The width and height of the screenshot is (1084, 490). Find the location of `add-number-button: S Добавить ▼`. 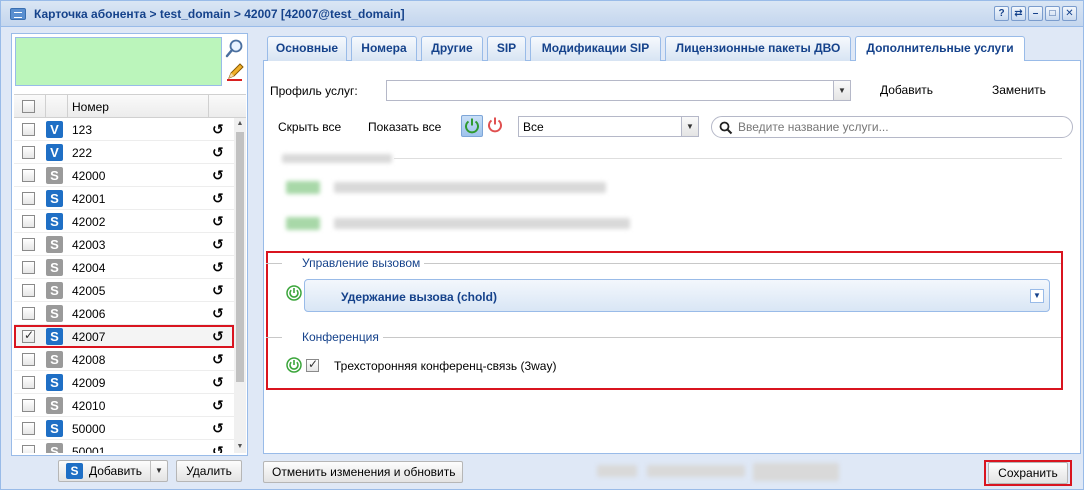

add-number-button: S Добавить ▼ is located at coordinates (113, 471).